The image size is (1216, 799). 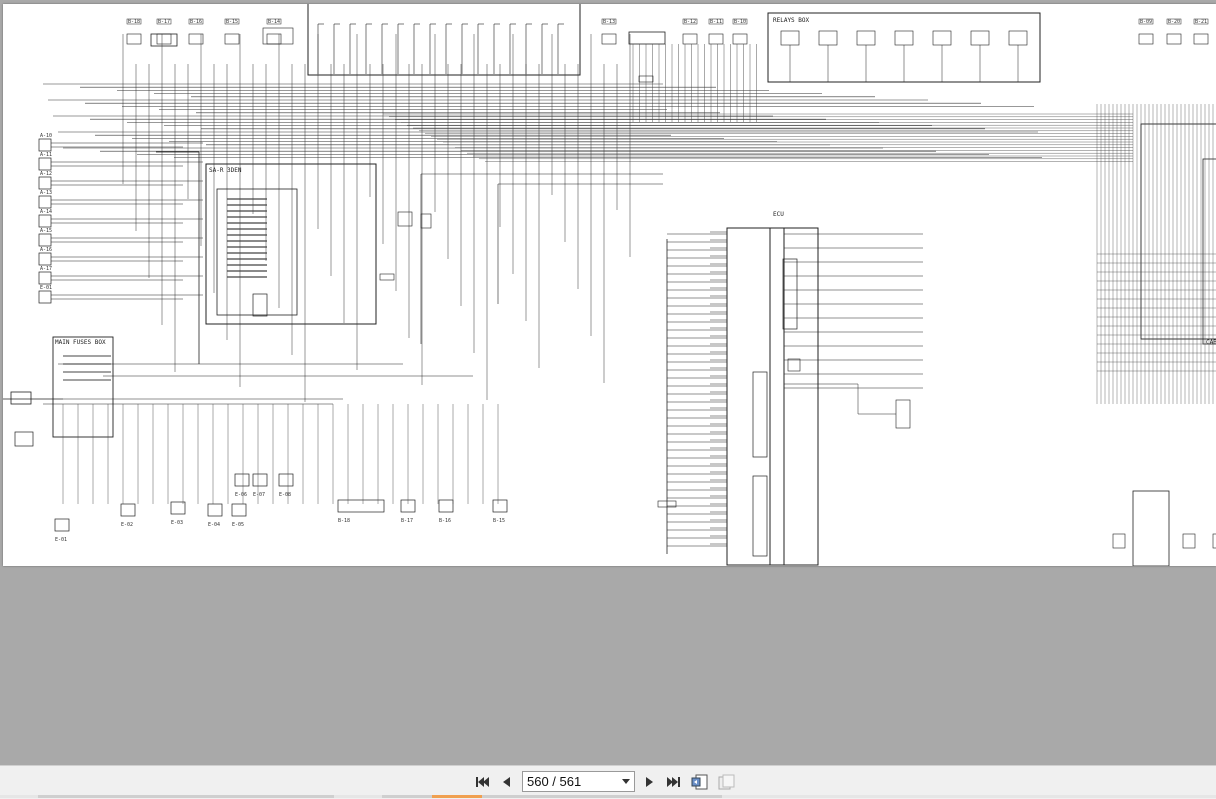 What do you see at coordinates (690, 22) in the screenshot?
I see `connector-label: B-12` at bounding box center [690, 22].